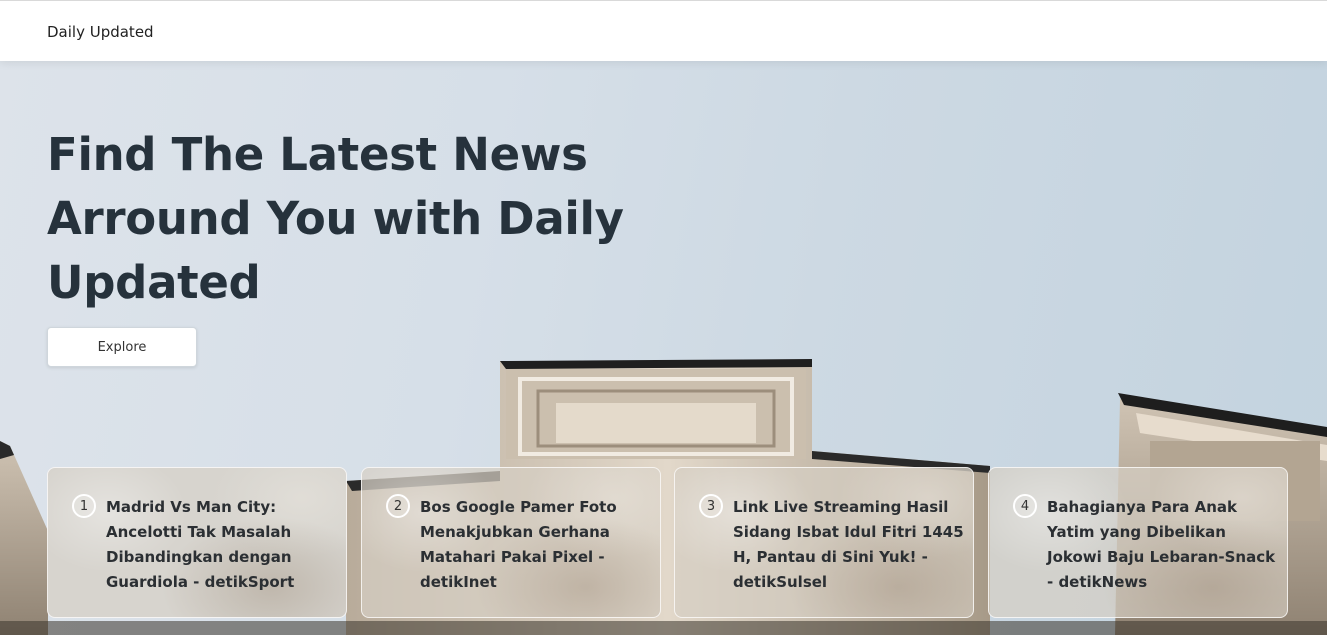  Describe the element at coordinates (1025, 506) in the screenshot. I see `news-number-badge: 4` at that location.